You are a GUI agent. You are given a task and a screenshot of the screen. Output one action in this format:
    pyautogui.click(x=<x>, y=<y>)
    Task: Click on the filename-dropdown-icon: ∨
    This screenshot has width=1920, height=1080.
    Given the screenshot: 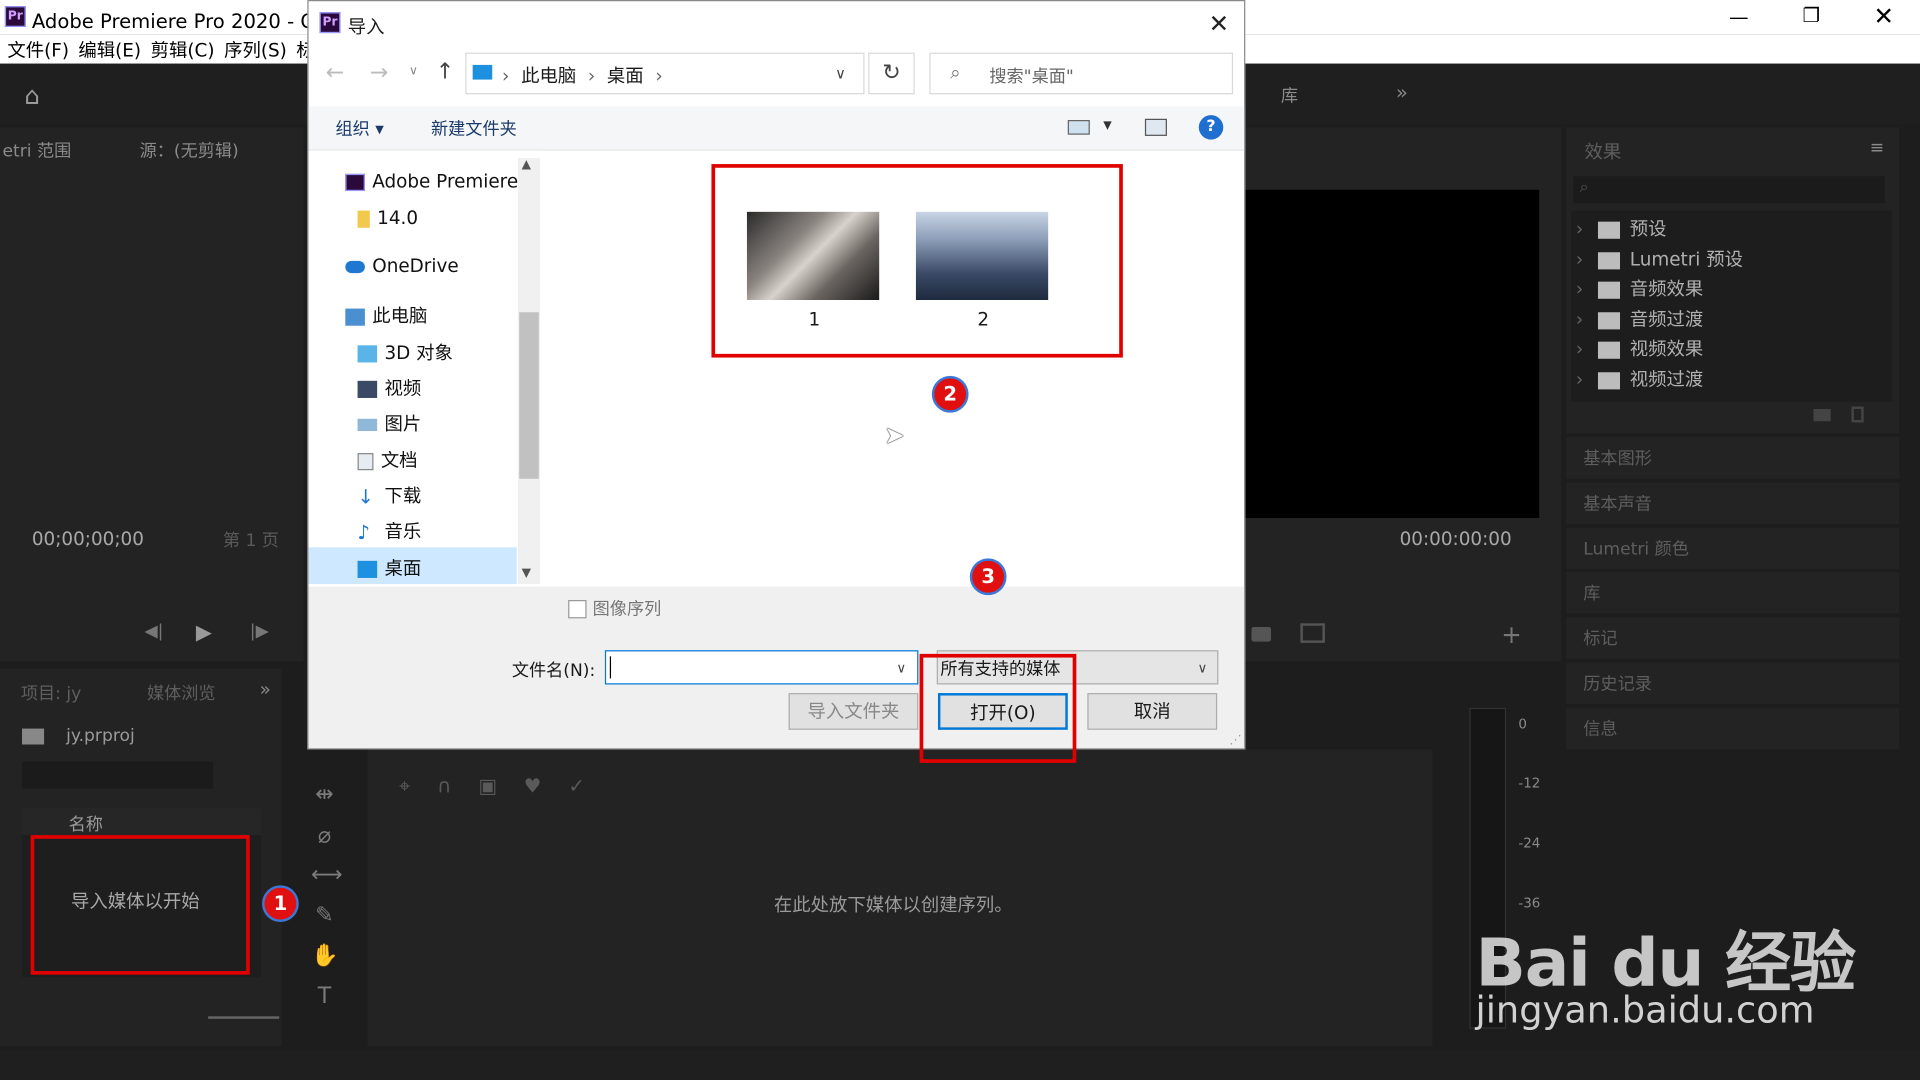 What is the action you would take?
    pyautogui.click(x=901, y=668)
    